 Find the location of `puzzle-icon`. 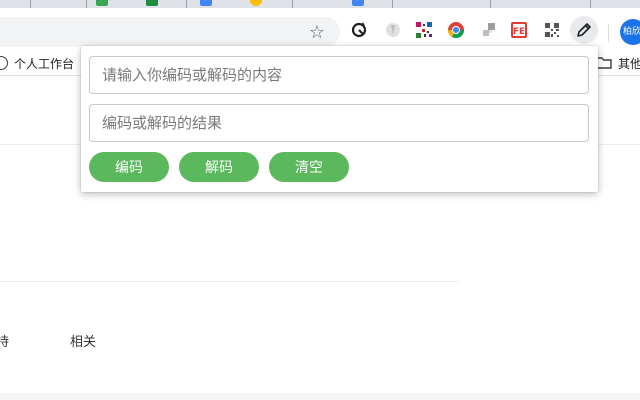

puzzle-icon is located at coordinates (489, 30).